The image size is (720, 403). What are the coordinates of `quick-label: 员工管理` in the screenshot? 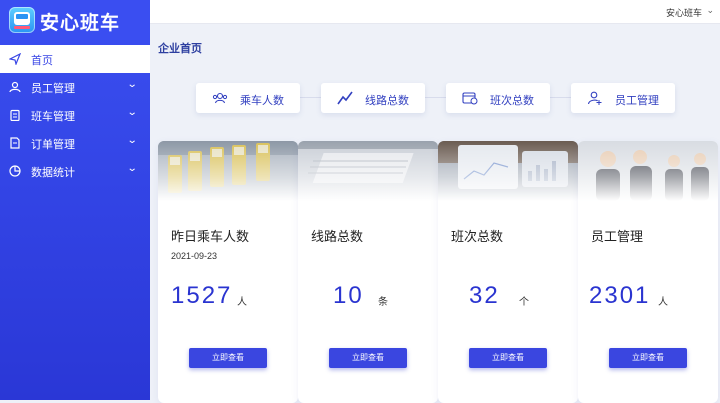 It's located at (637, 101).